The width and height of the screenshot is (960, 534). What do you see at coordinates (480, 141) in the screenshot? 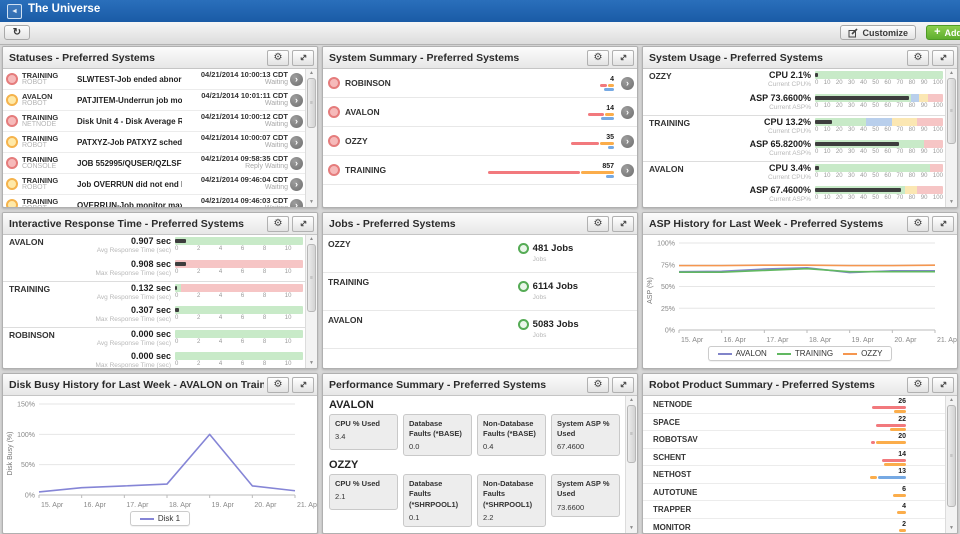
I see `system-summary-row: OZZY 35 ›` at bounding box center [480, 141].